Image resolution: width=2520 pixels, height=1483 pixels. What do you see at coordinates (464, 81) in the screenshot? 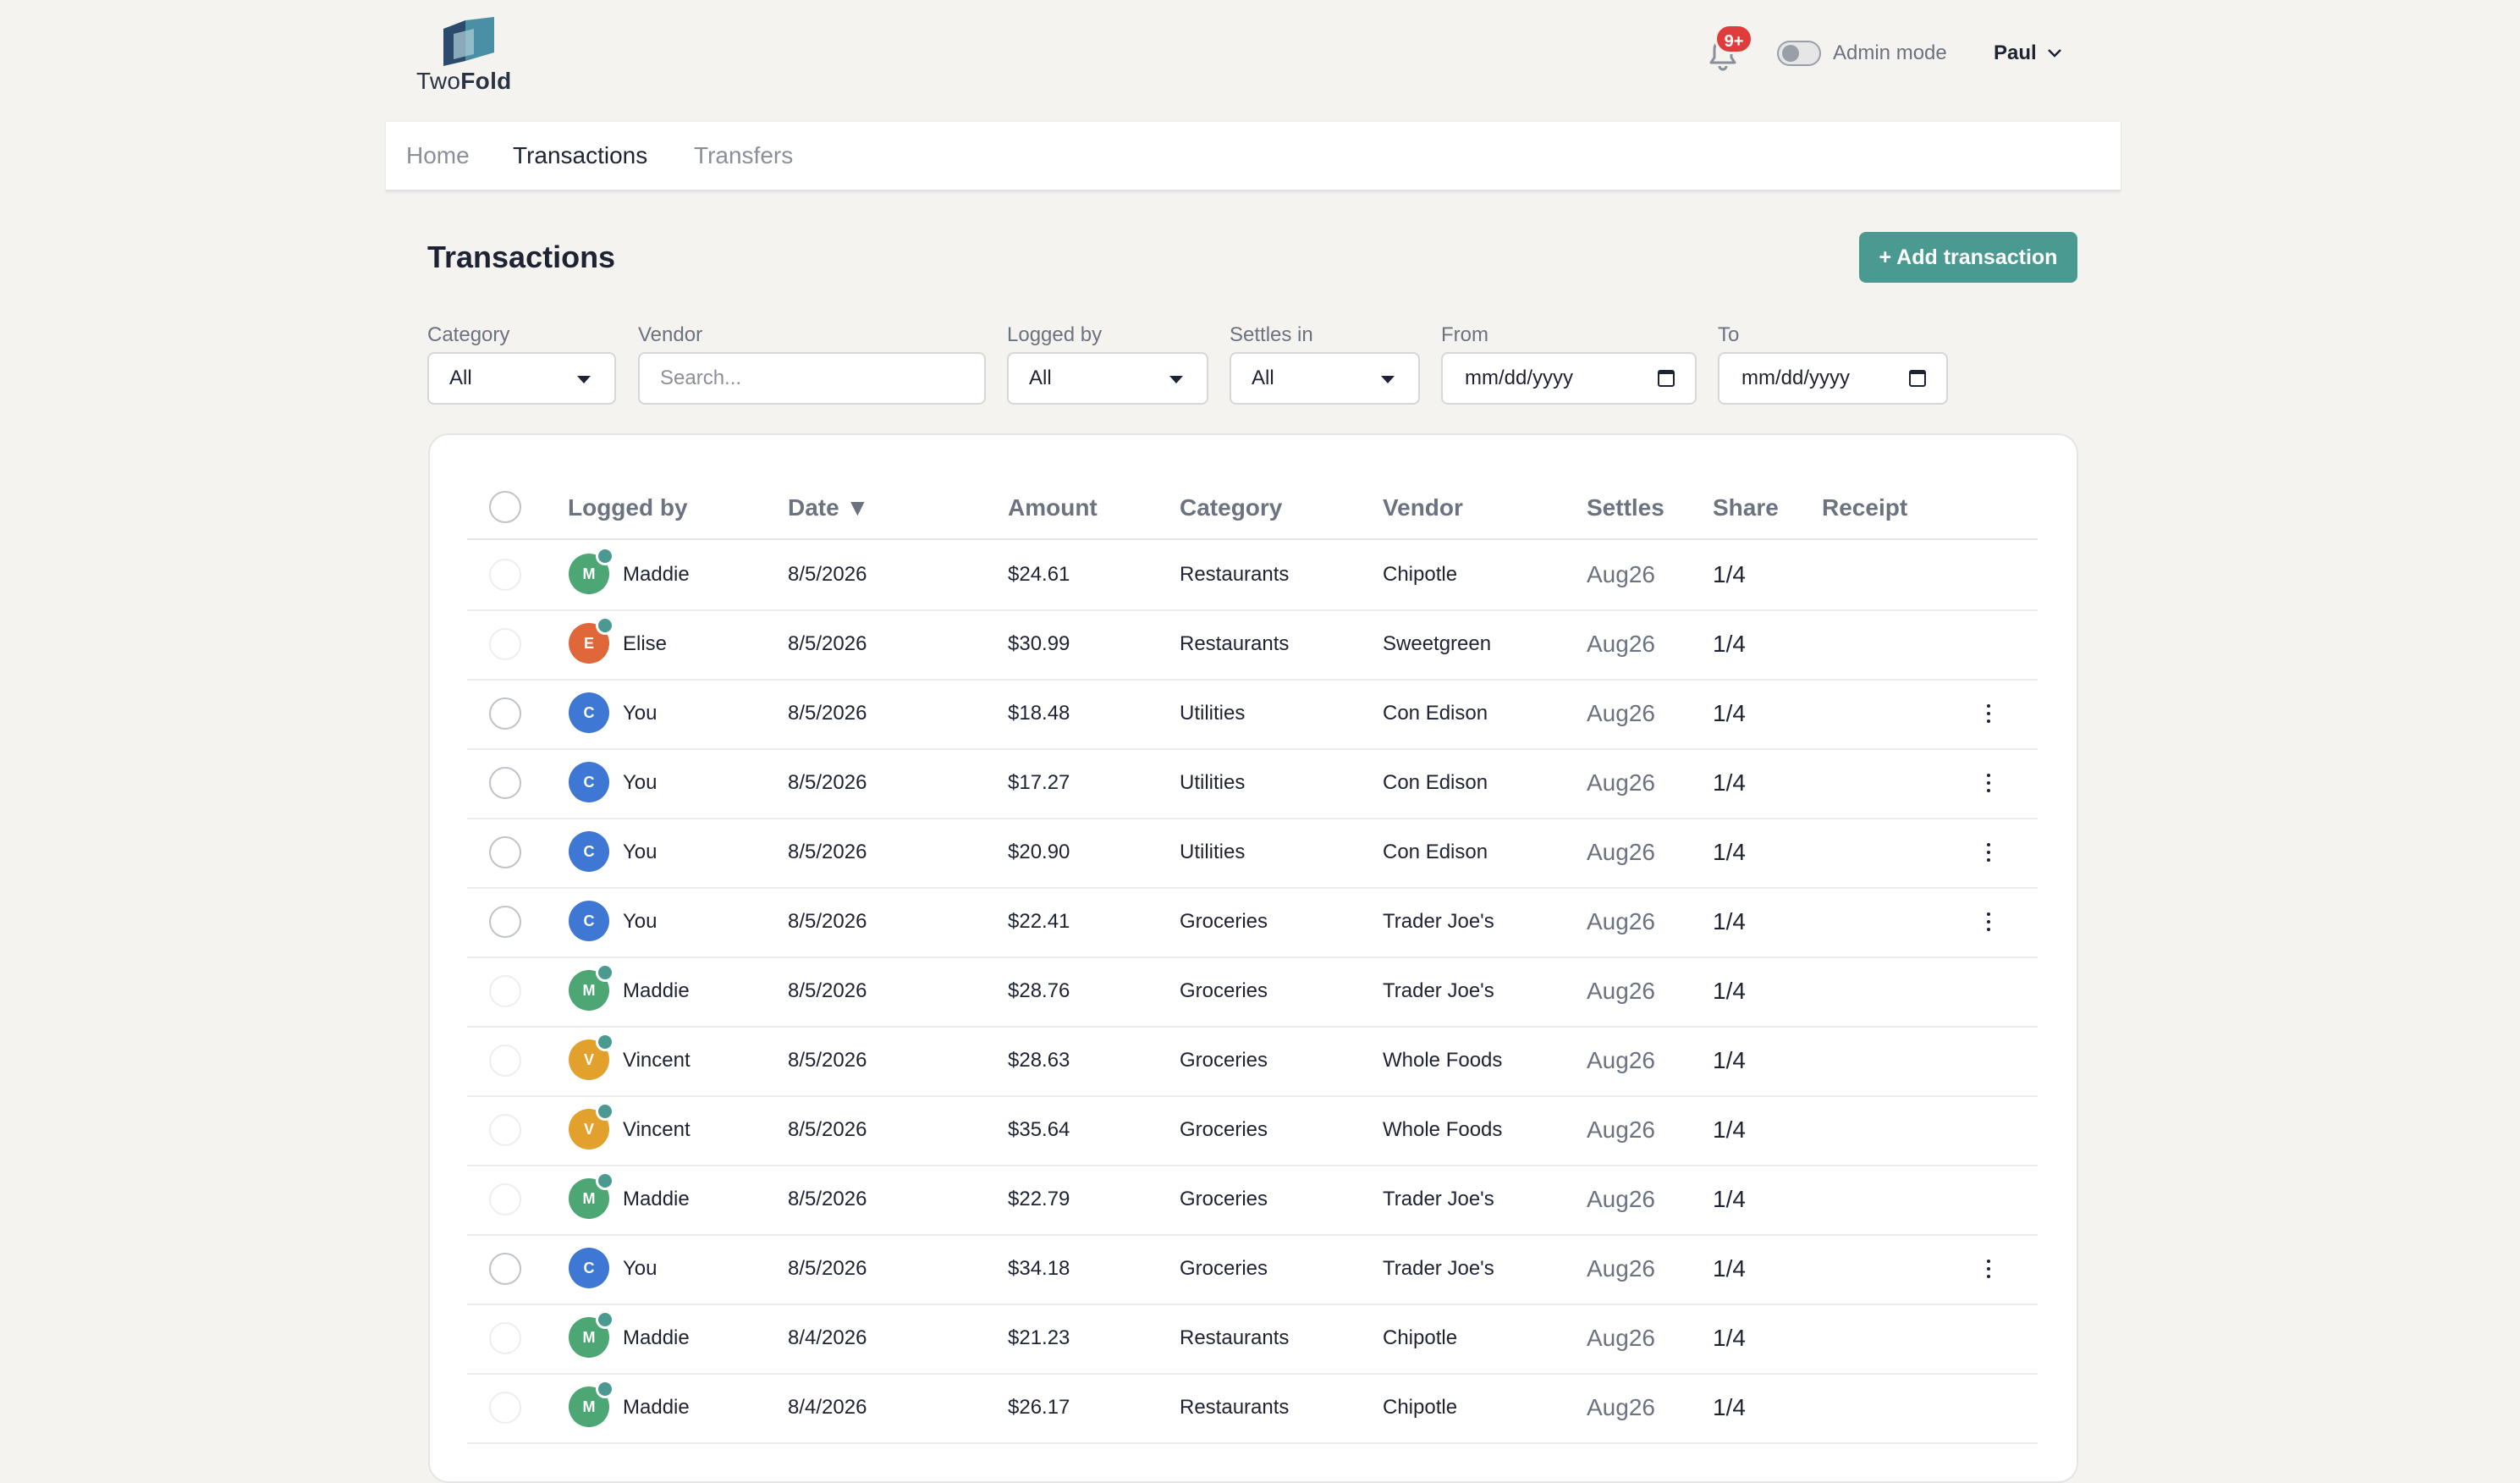
I see `logo-wordmark: TwoFold` at bounding box center [464, 81].